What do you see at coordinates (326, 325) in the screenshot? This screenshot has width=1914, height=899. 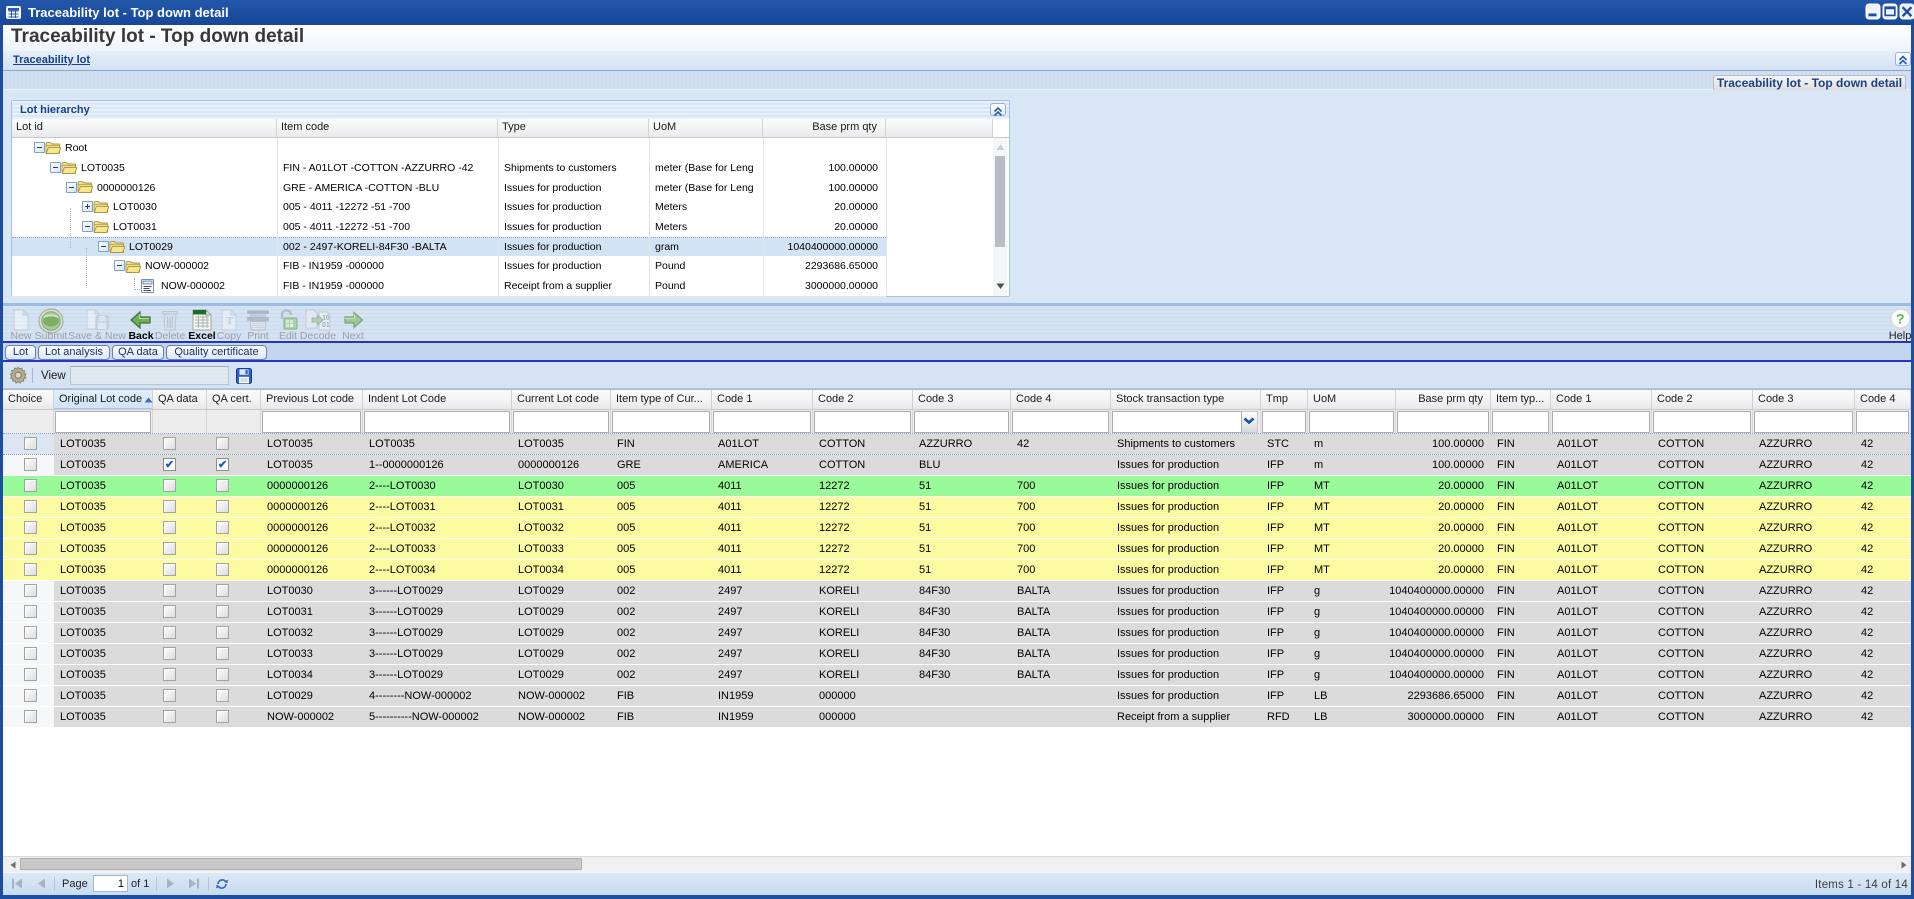 I see `svg-text: 01` at bounding box center [326, 325].